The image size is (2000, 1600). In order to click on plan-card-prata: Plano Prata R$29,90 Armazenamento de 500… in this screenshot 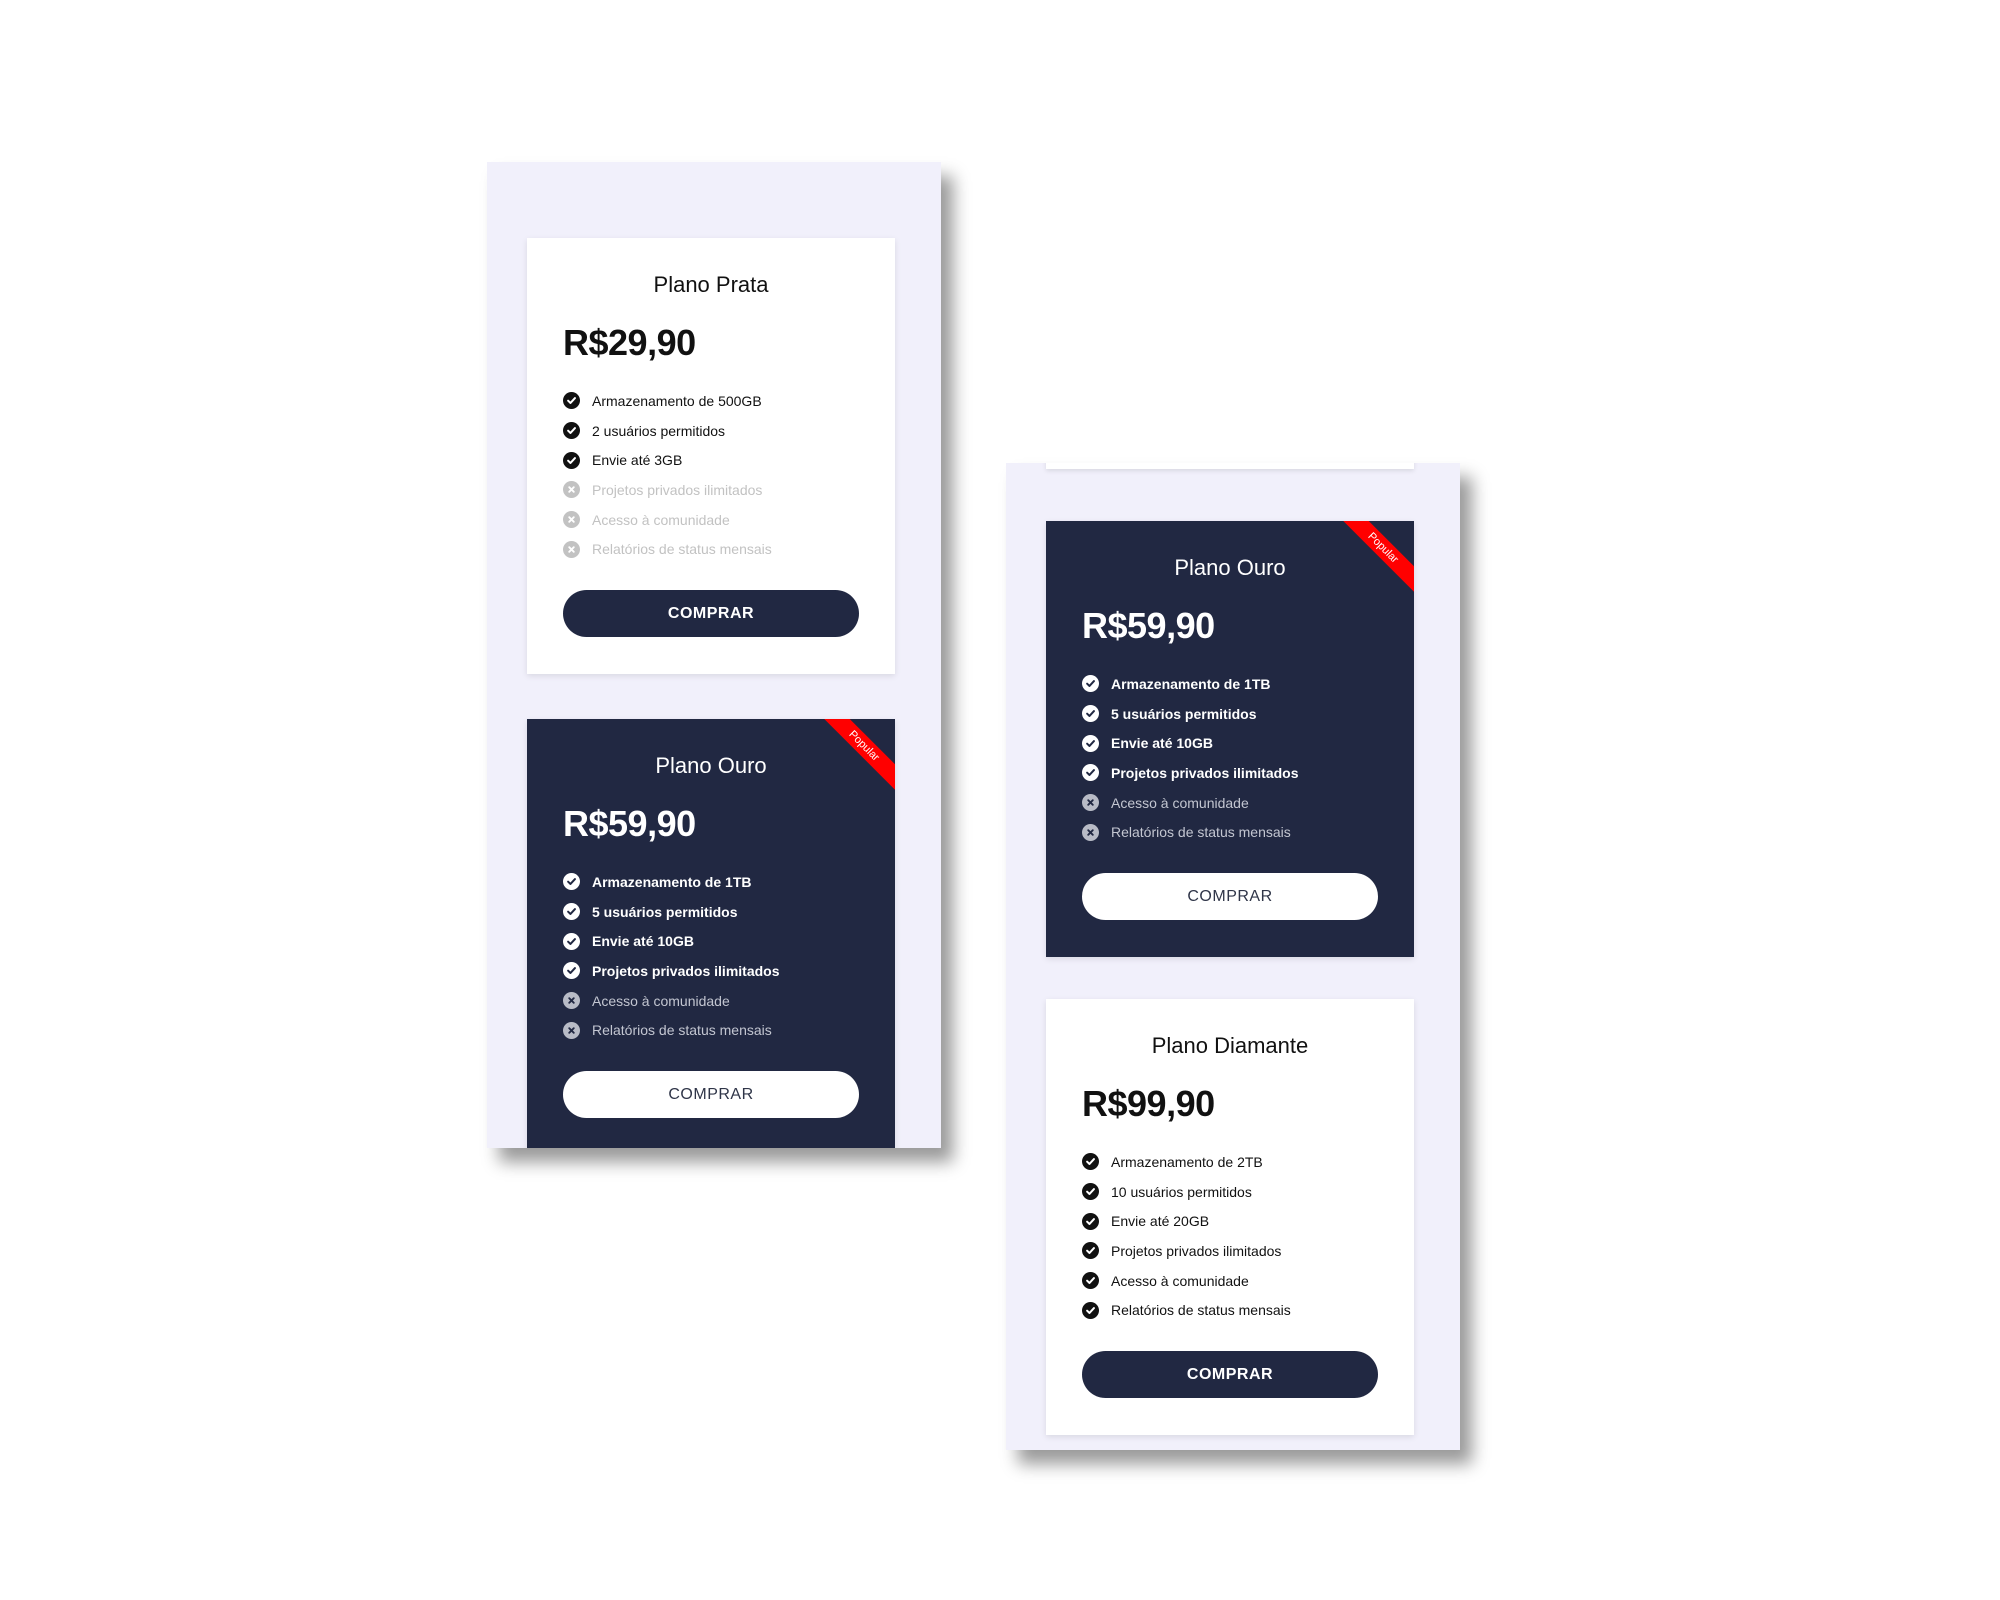, I will do `click(711, 456)`.